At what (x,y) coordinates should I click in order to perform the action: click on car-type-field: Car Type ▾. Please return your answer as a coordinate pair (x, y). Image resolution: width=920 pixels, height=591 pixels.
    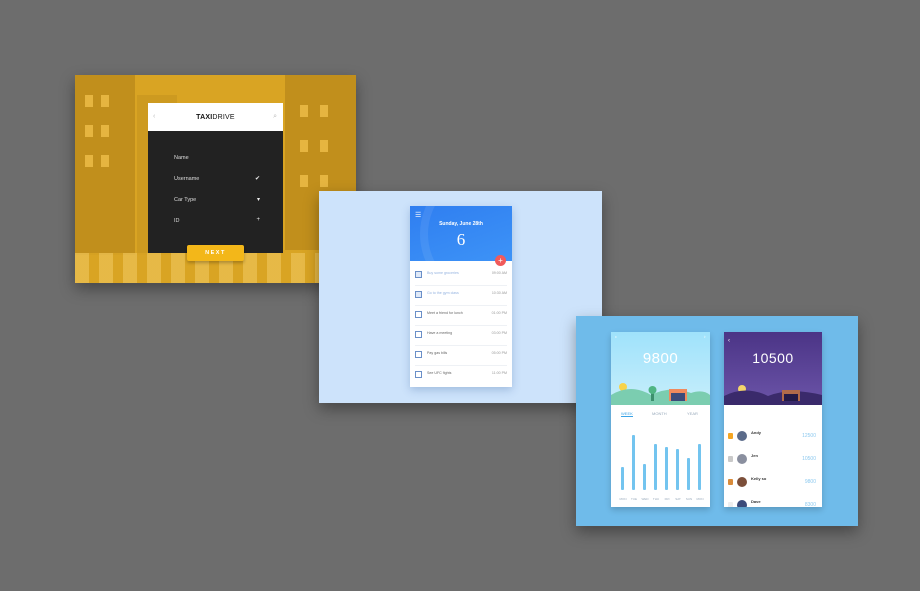
    Looking at the image, I should click on (217, 200).